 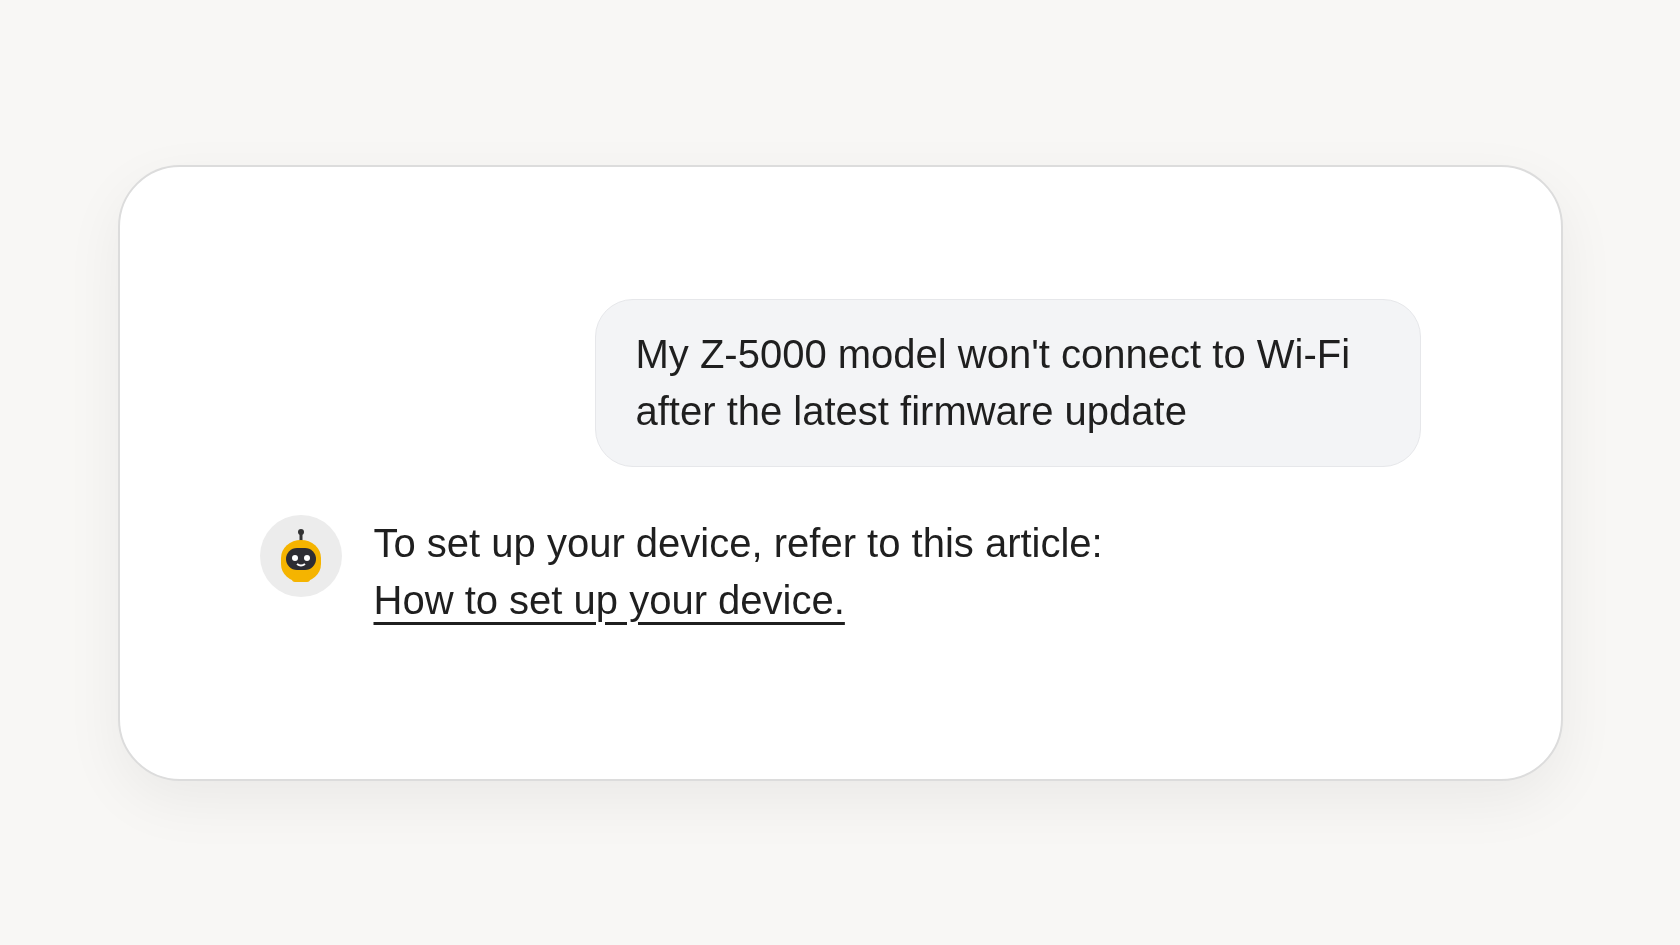 I want to click on user-message: My Z-5000 model won't connect to Wi-Fi after the latest firmware update, so click(x=1007, y=382).